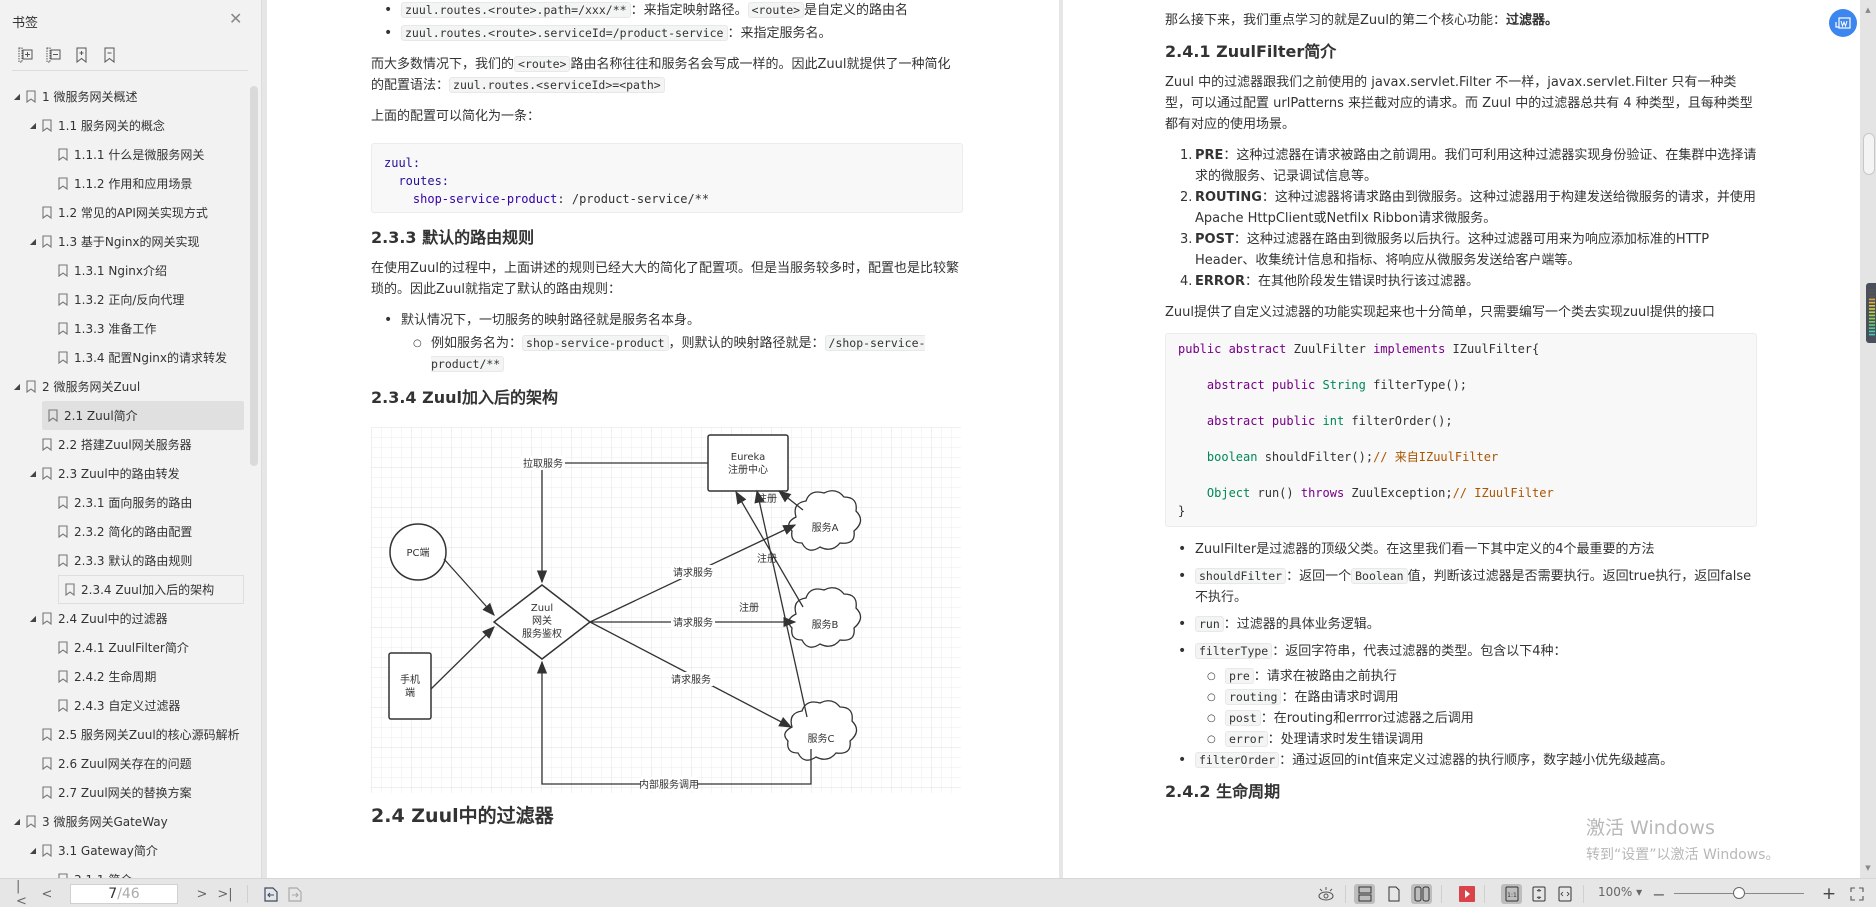 This screenshot has height=907, width=1876. I want to click on back-view-button, so click(270, 894).